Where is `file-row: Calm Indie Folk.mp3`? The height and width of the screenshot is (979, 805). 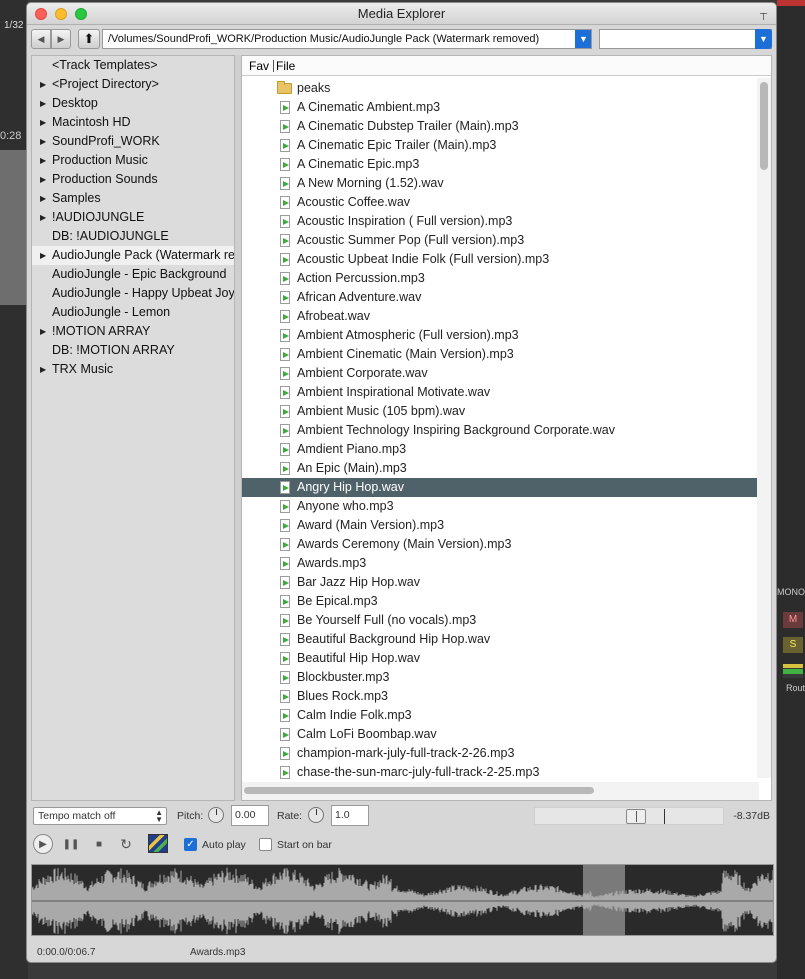 file-row: Calm Indie Folk.mp3 is located at coordinates (500, 715).